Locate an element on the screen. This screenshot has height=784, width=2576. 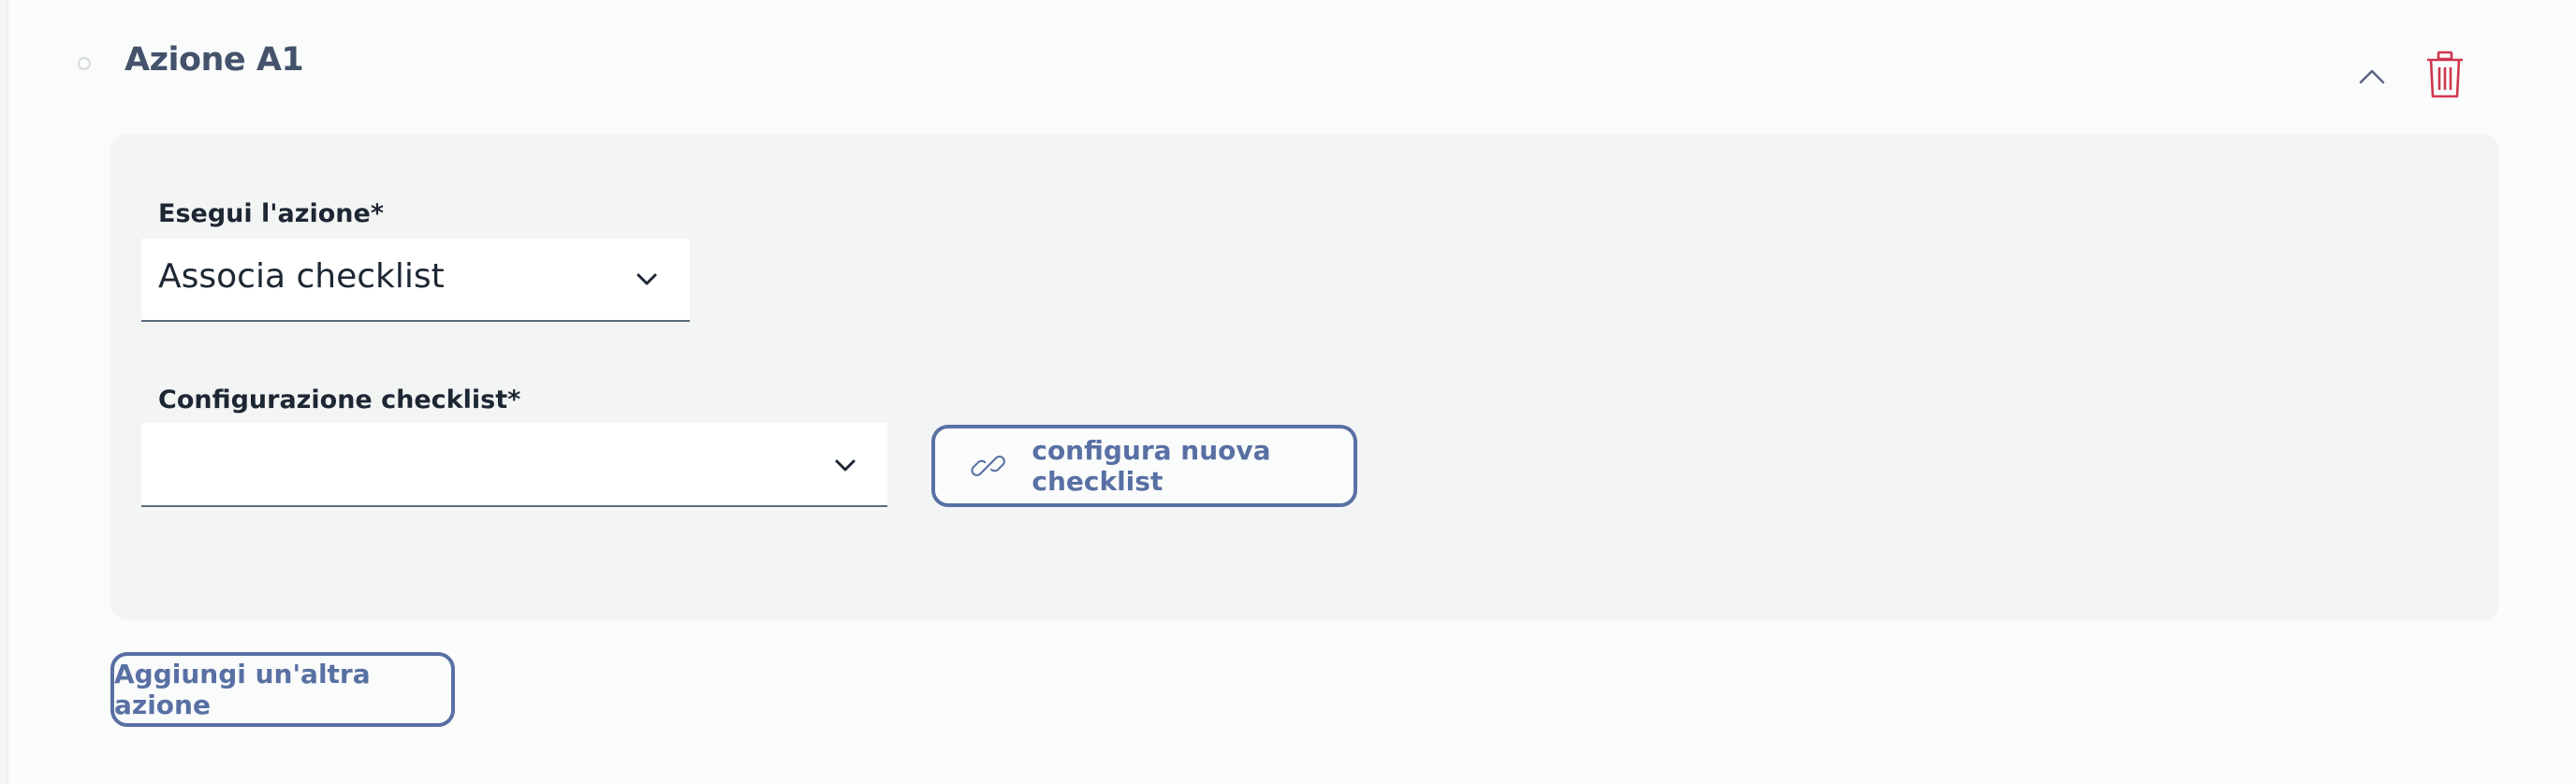
execute-action-select: Associa checklist is located at coordinates (415, 280).